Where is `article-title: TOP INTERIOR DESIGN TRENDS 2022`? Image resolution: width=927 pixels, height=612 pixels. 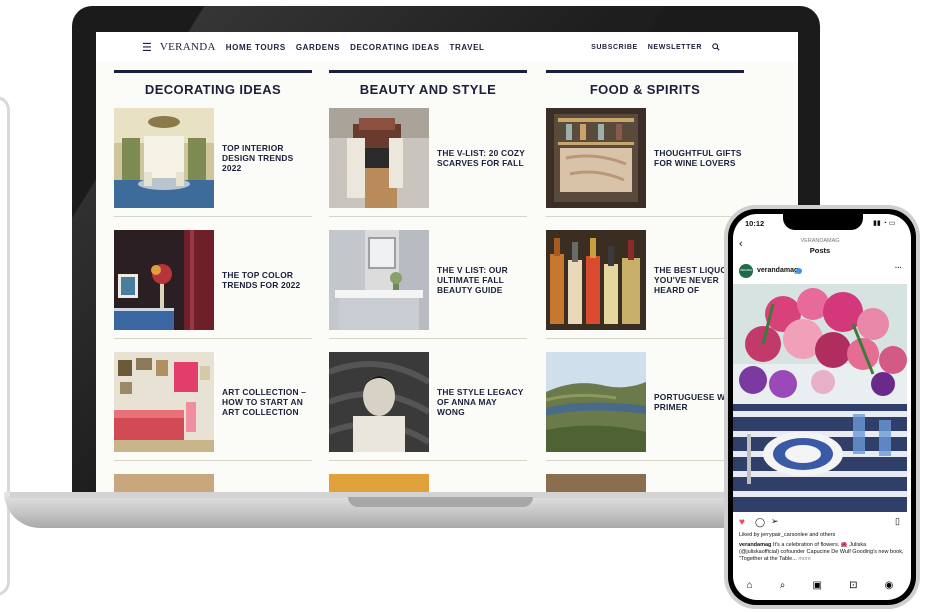
article-title: TOP INTERIOR DESIGN TRENDS 2022 is located at coordinates (267, 158).